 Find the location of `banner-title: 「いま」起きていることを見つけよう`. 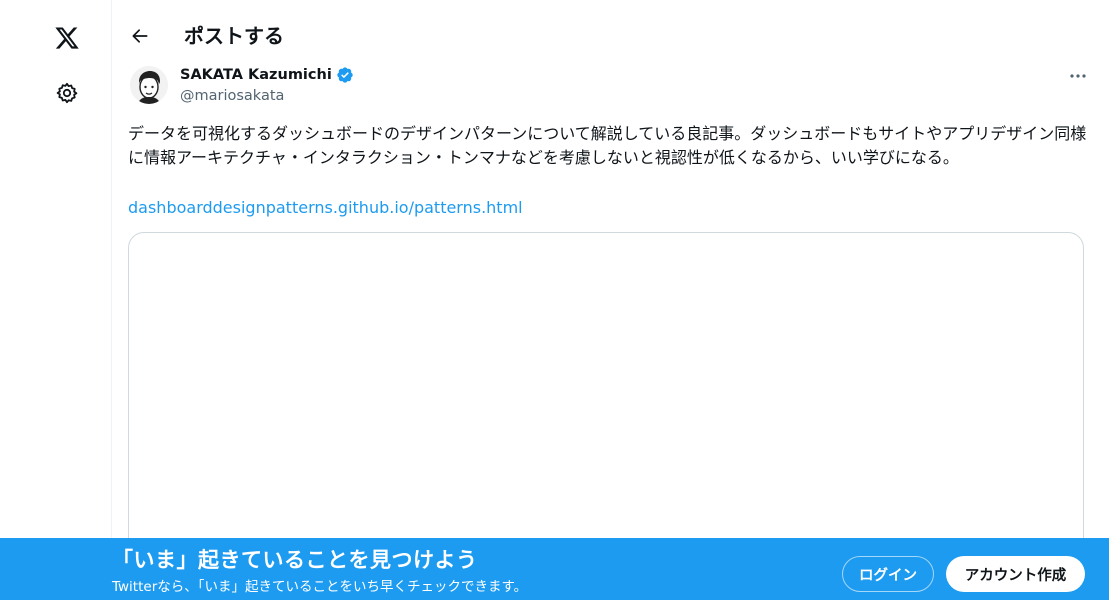

banner-title: 「いま」起きていることを見つけよう is located at coordinates (295, 560).